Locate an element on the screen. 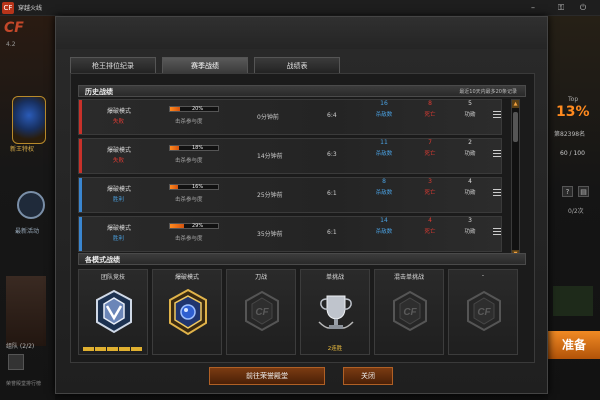 The image size is (600, 400). participation-percent: 18% is located at coordinates (198, 148).